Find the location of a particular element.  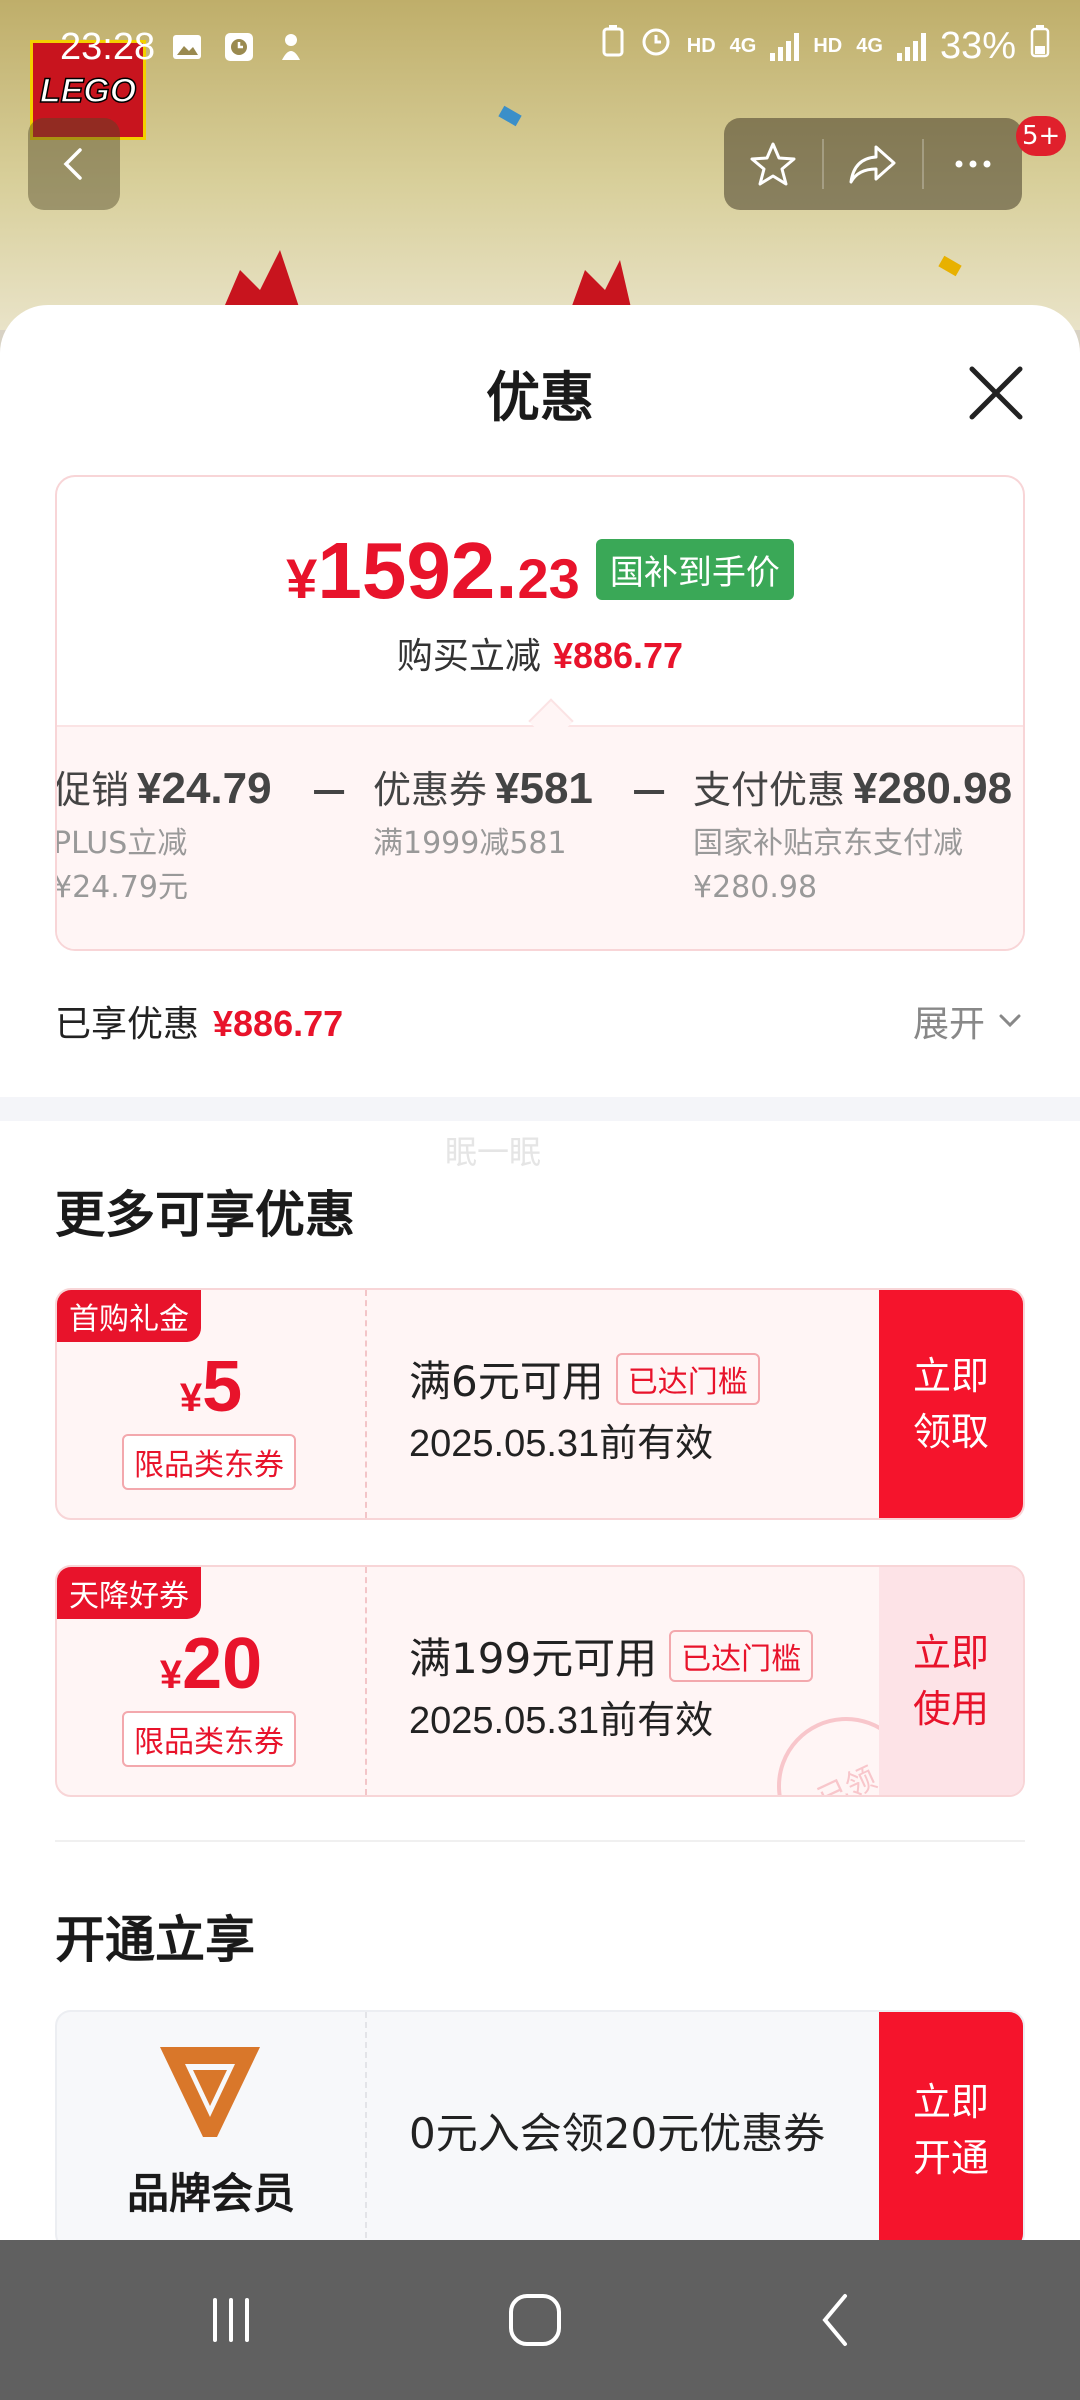

card-divider is located at coordinates (366, 2126).